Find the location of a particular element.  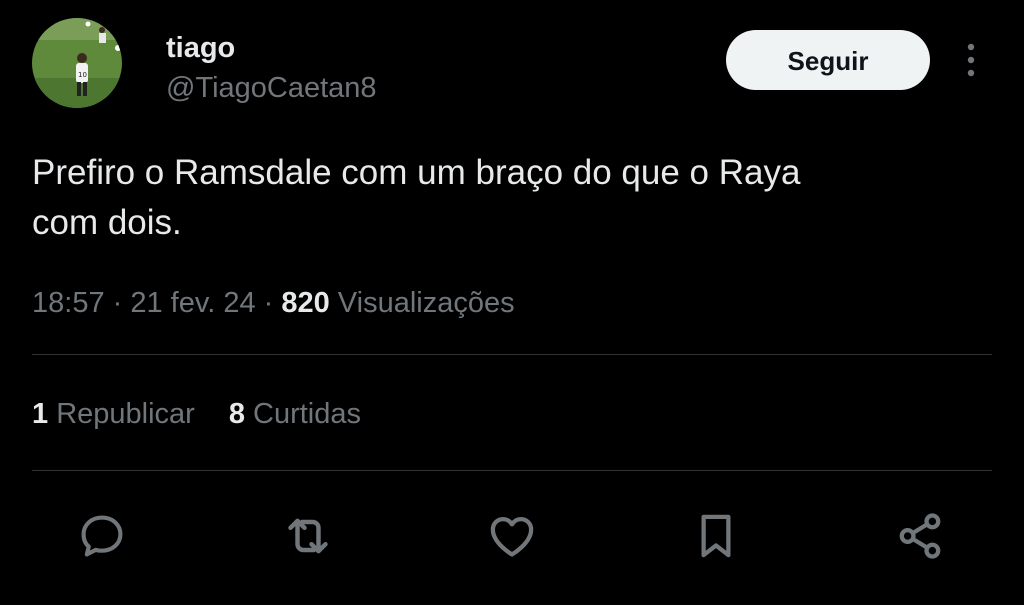

likes-count: 8 is located at coordinates (236, 414).